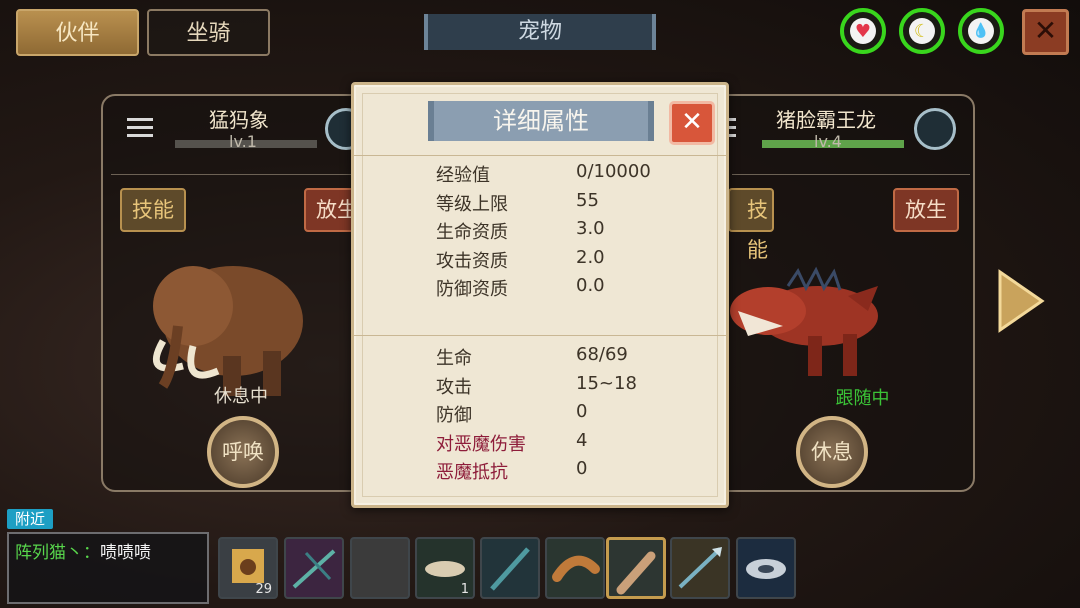 This screenshot has width=1080, height=608. I want to click on attr-value: 0.0, so click(590, 286).